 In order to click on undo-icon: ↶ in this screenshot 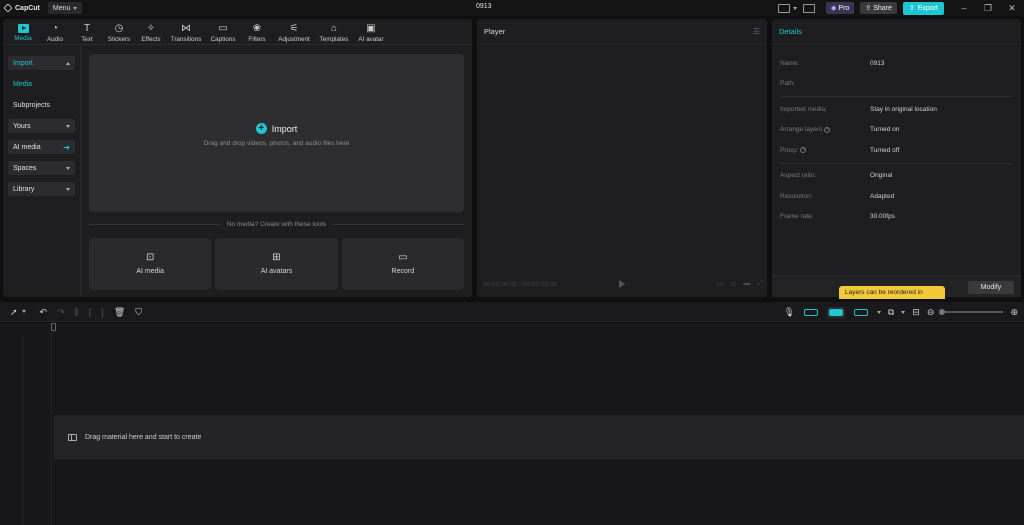, I will do `click(44, 312)`.